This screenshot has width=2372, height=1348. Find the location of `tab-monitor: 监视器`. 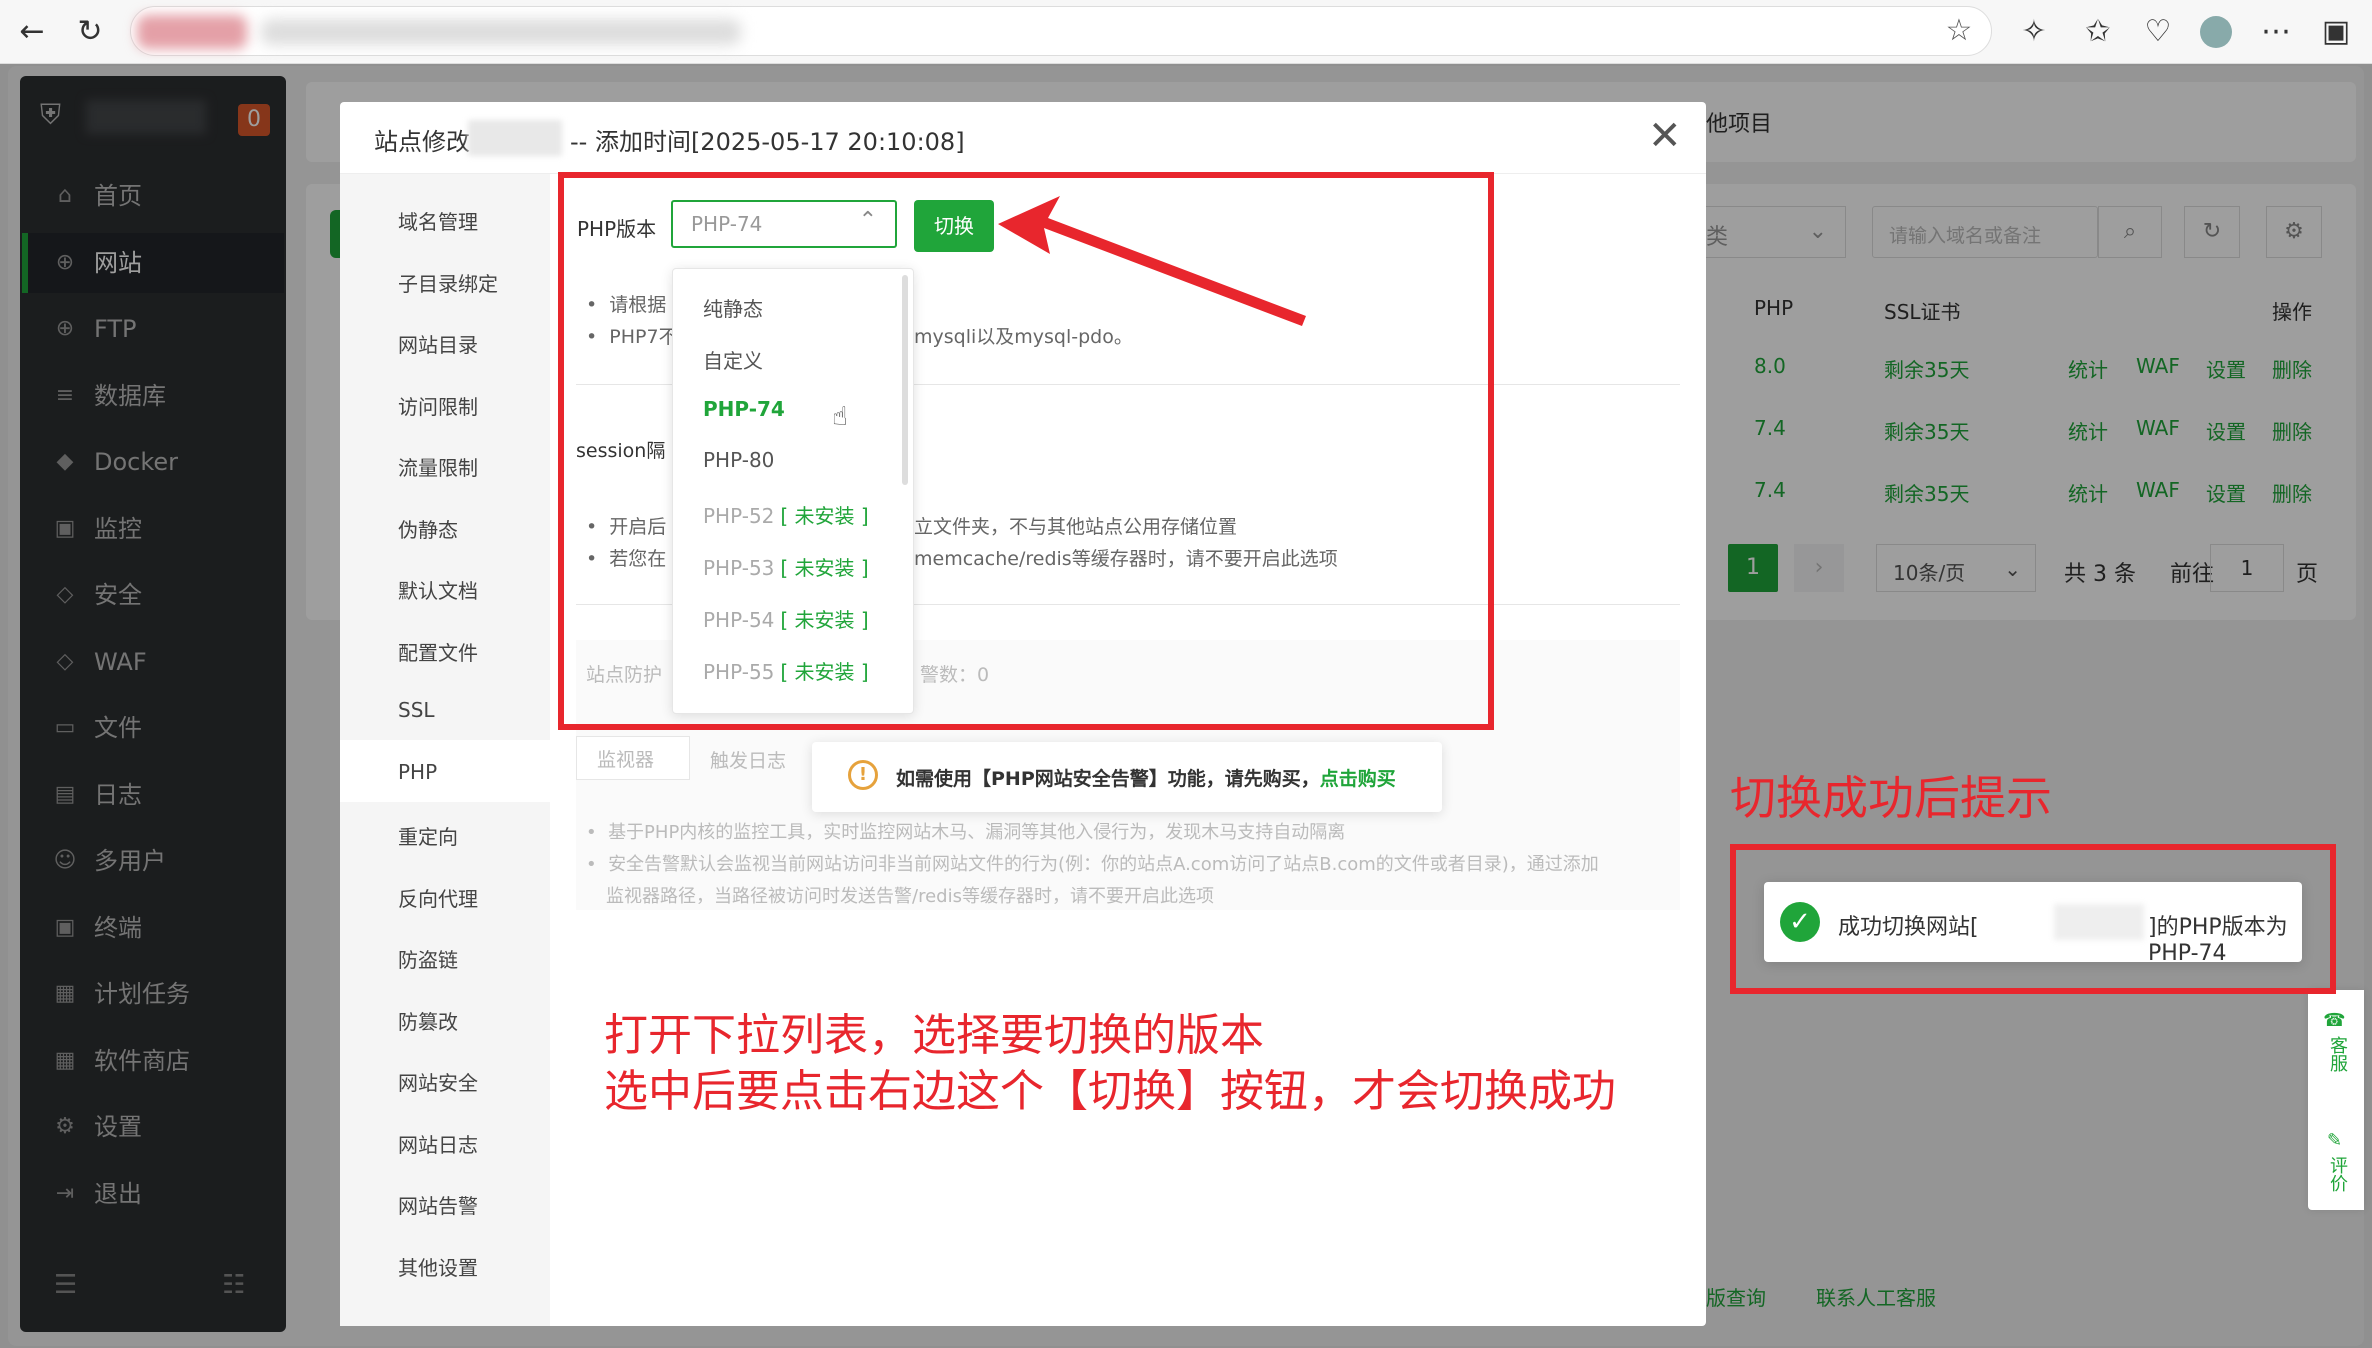

tab-monitor: 监视器 is located at coordinates (633, 758).